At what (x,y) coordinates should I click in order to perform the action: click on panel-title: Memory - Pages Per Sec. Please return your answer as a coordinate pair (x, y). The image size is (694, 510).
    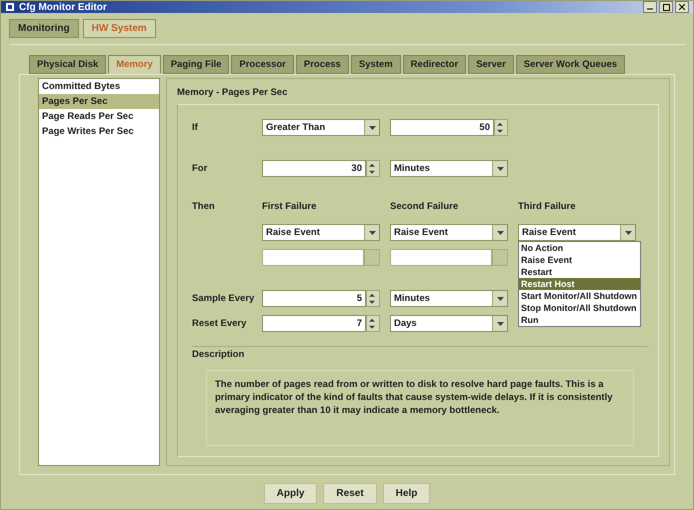
    Looking at the image, I should click on (232, 92).